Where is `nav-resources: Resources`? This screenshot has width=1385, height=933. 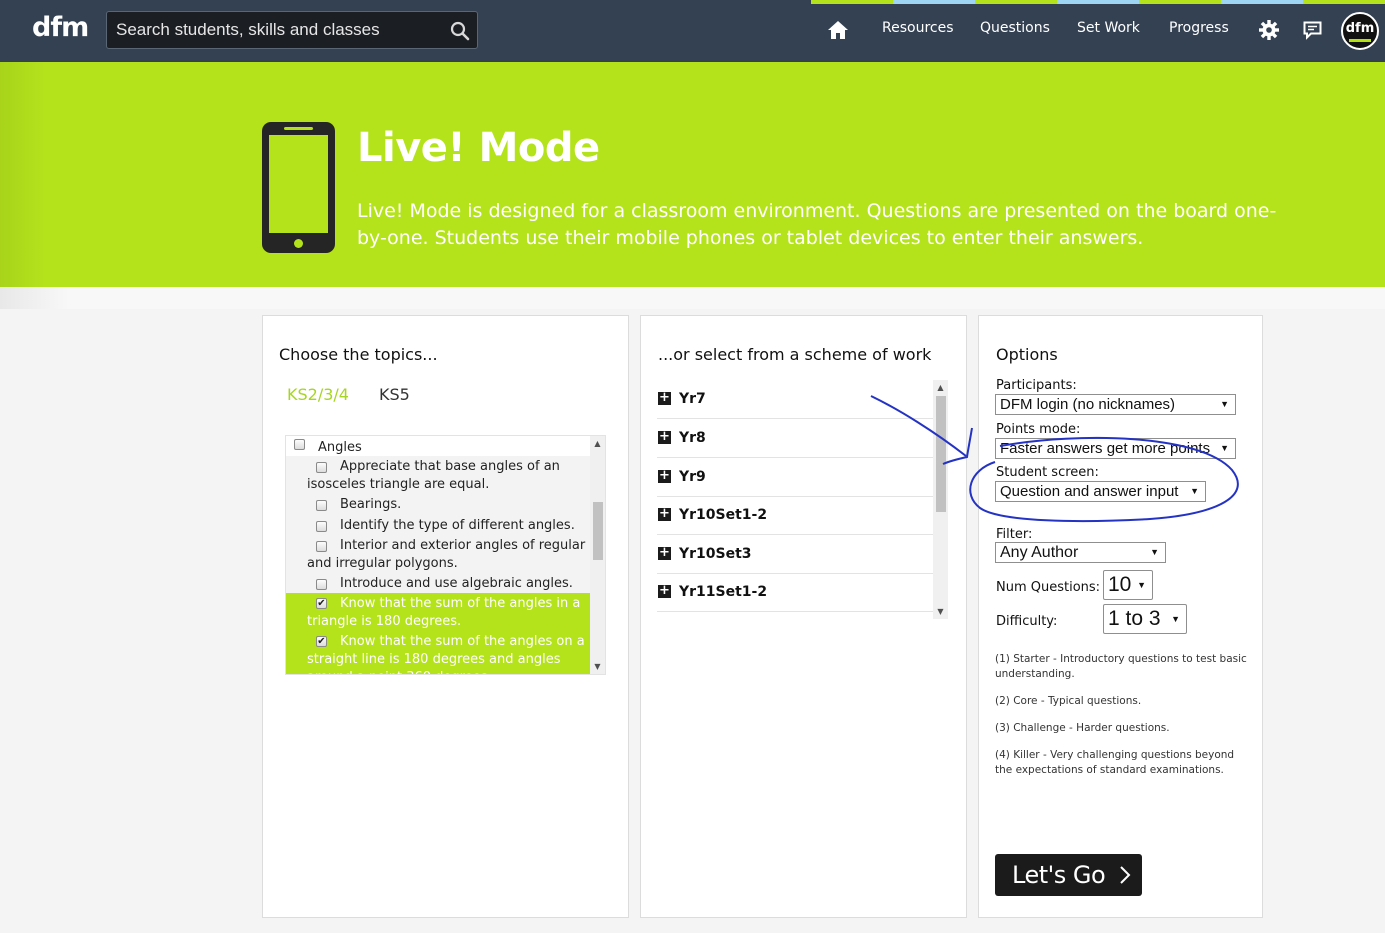 nav-resources: Resources is located at coordinates (918, 28).